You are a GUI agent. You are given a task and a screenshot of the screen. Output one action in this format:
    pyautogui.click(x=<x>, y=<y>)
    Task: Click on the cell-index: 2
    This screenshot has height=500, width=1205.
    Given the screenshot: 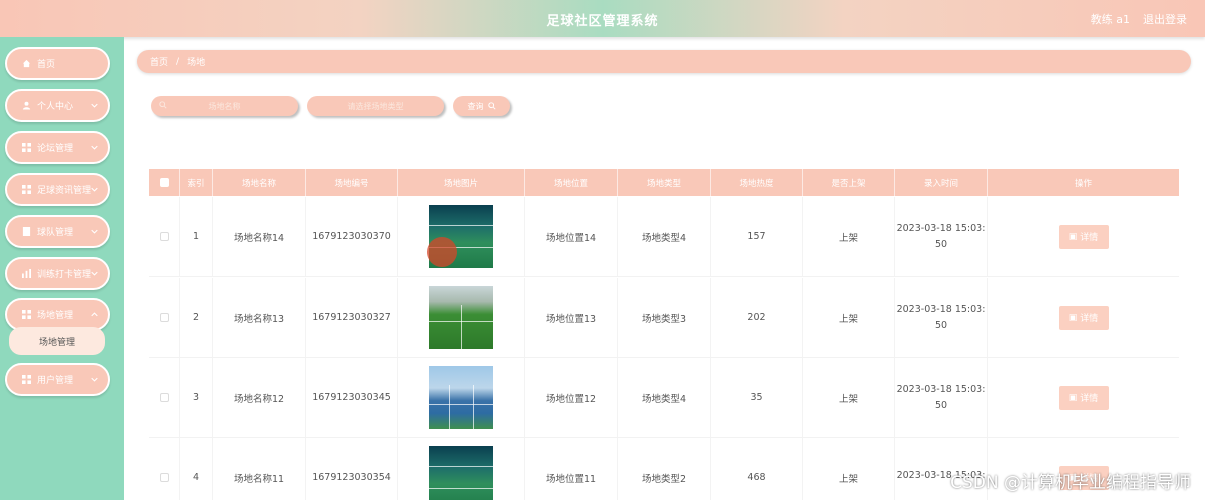 What is the action you would take?
    pyautogui.click(x=196, y=317)
    